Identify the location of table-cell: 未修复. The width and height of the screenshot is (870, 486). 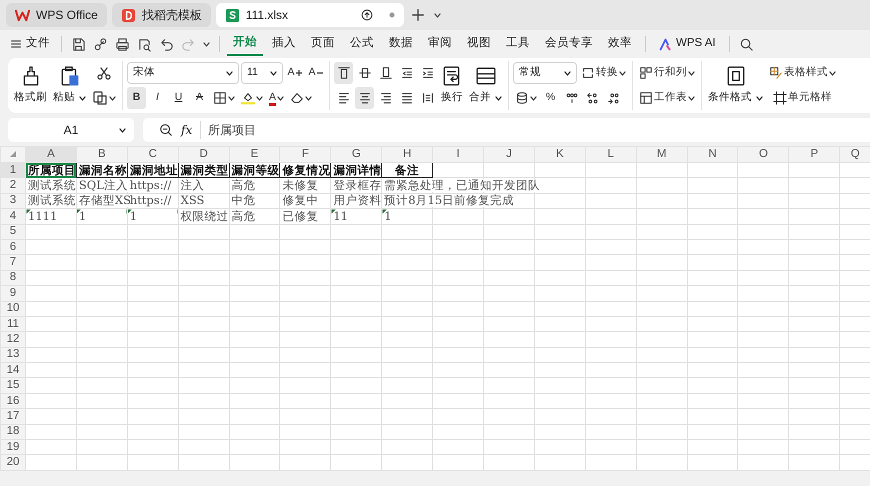
(300, 185).